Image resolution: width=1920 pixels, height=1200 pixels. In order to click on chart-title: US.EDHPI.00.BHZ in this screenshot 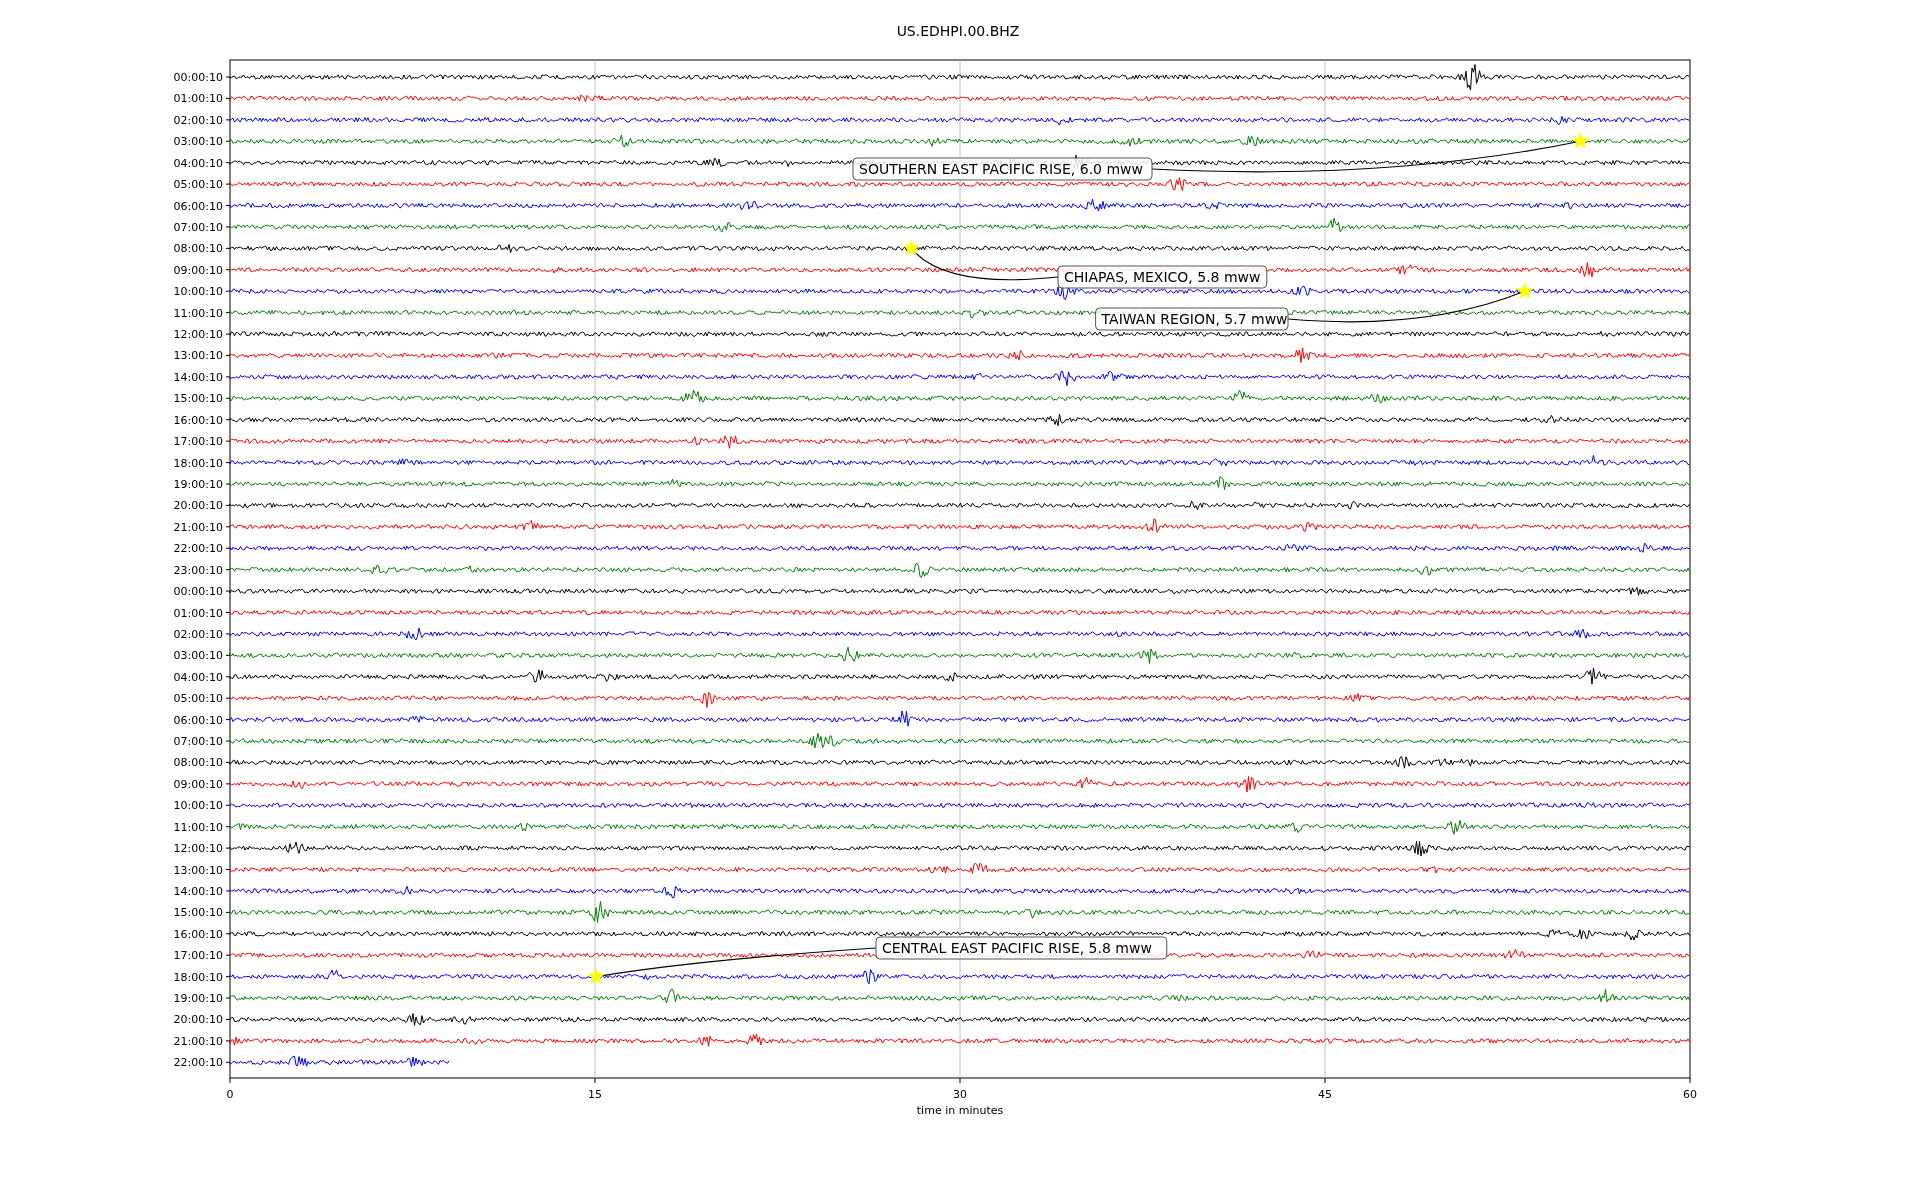, I will do `click(958, 31)`.